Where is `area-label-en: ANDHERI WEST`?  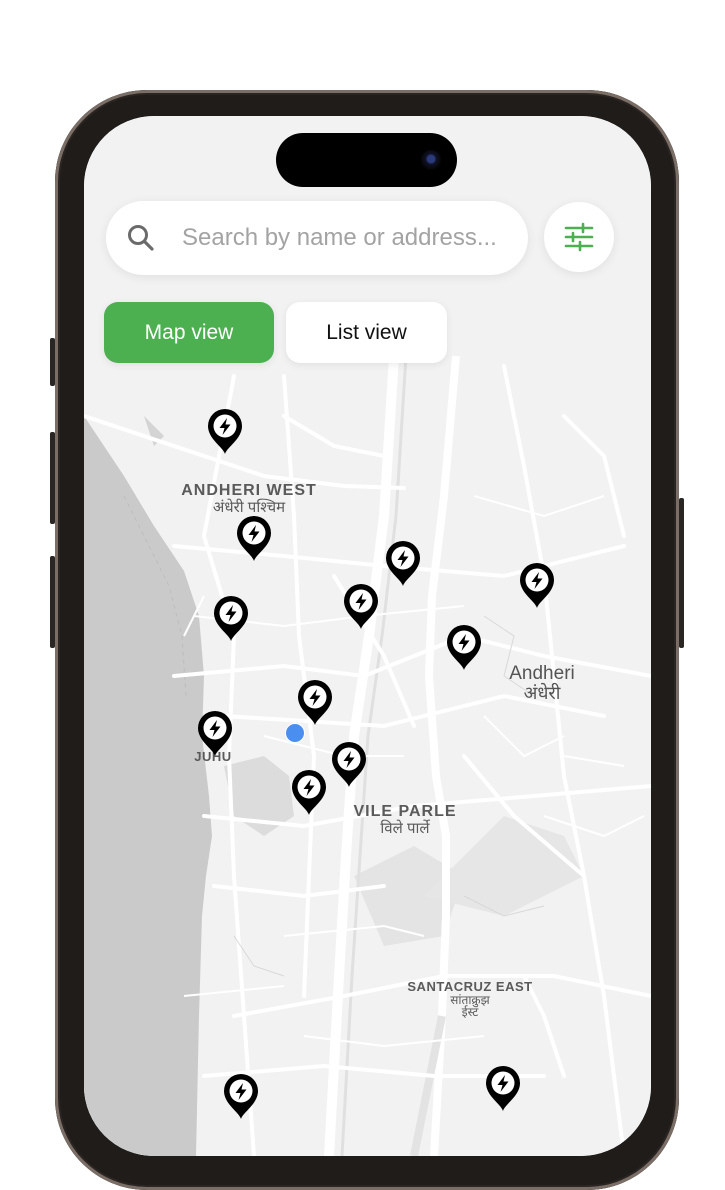 area-label-en: ANDHERI WEST is located at coordinates (249, 490).